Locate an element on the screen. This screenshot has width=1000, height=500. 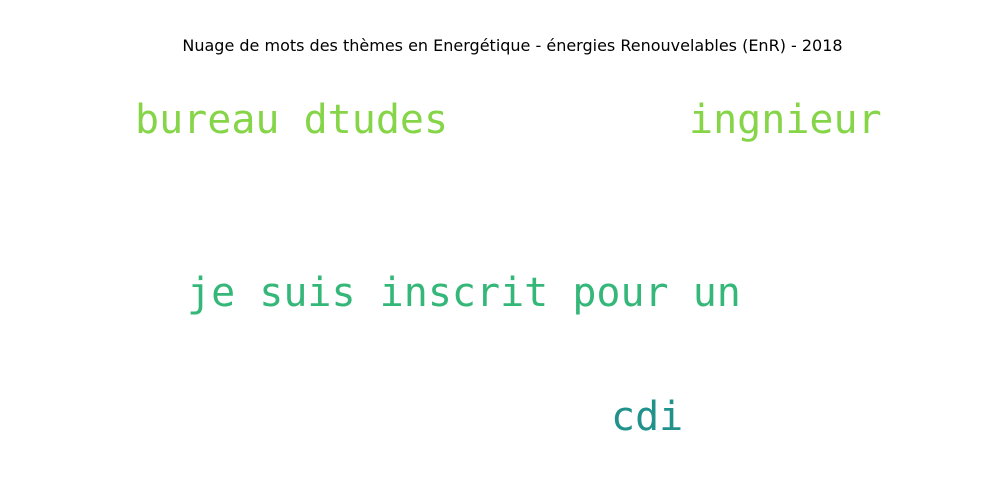
word-je-suis-inscrit-pour-un: je suis inscrit pour un is located at coordinates (464, 293).